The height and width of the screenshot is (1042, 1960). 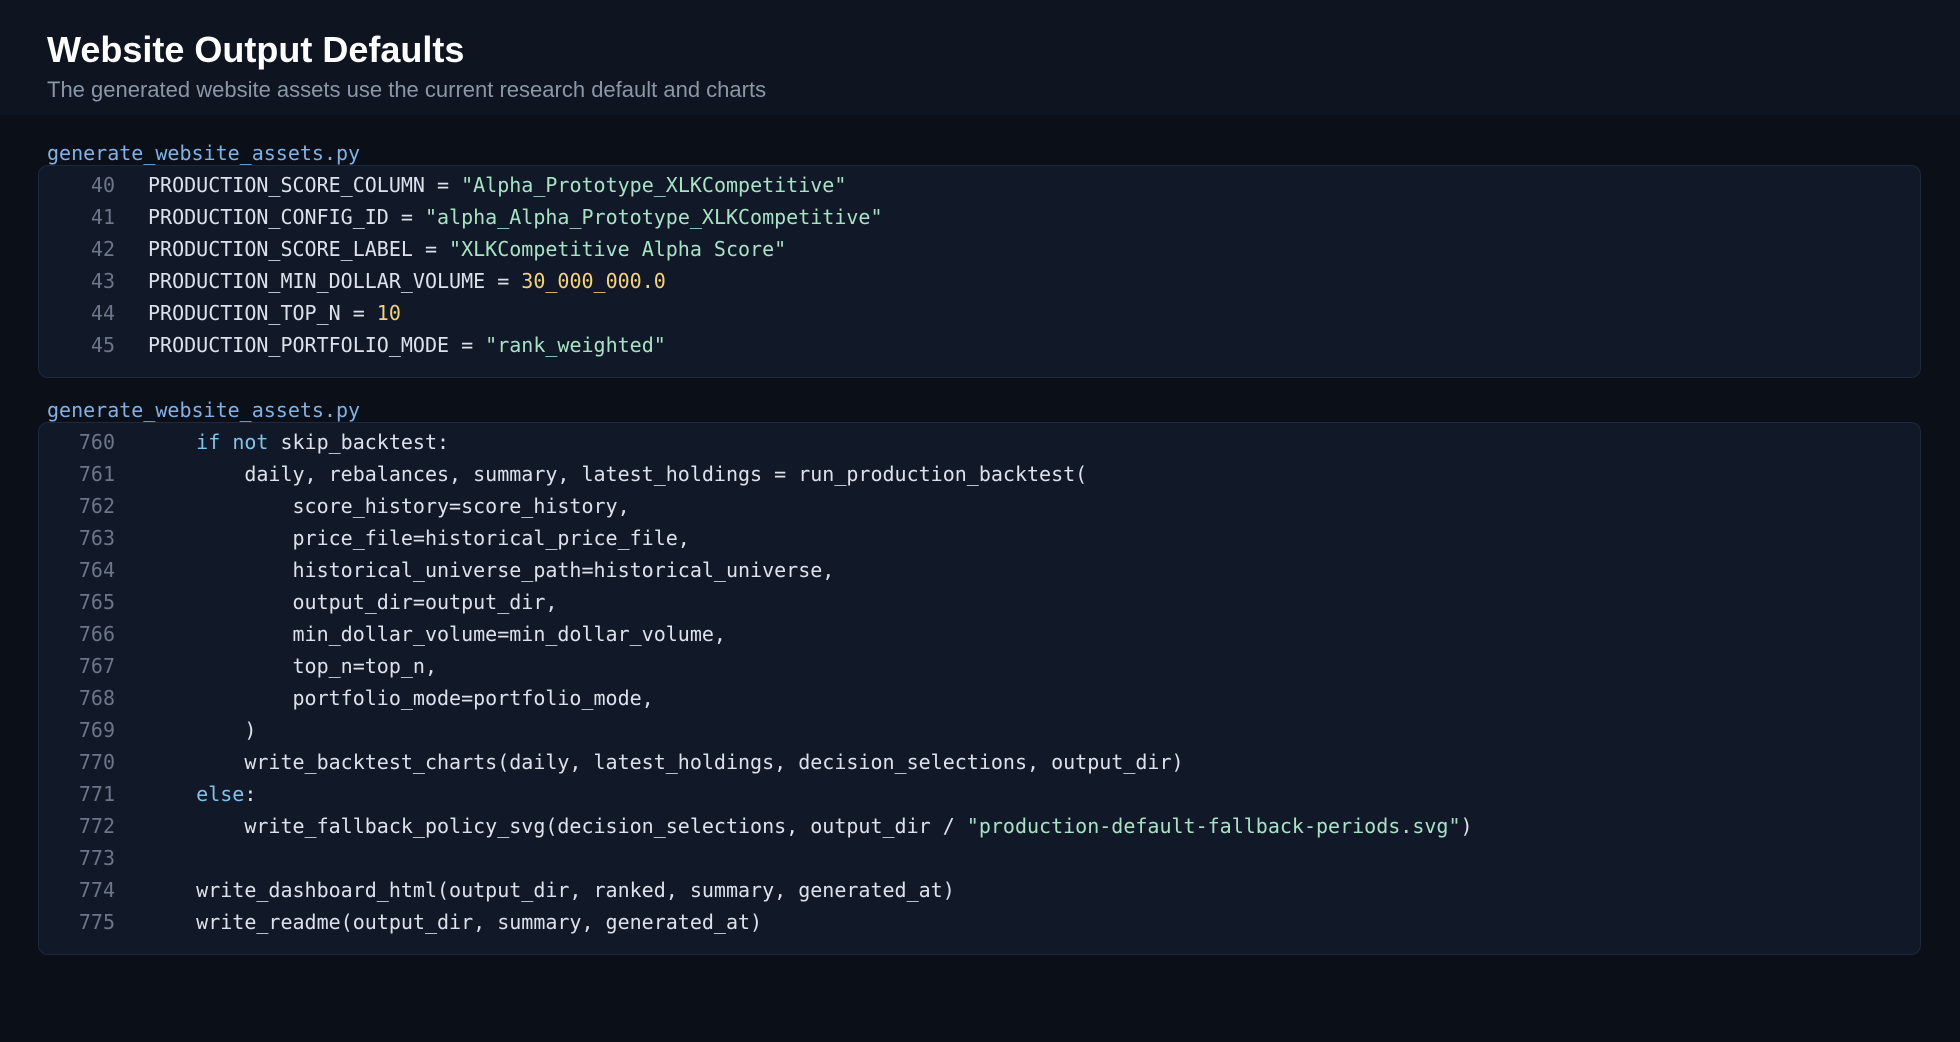 I want to click on code-text: output_dir=output_dir,, so click(x=352, y=602).